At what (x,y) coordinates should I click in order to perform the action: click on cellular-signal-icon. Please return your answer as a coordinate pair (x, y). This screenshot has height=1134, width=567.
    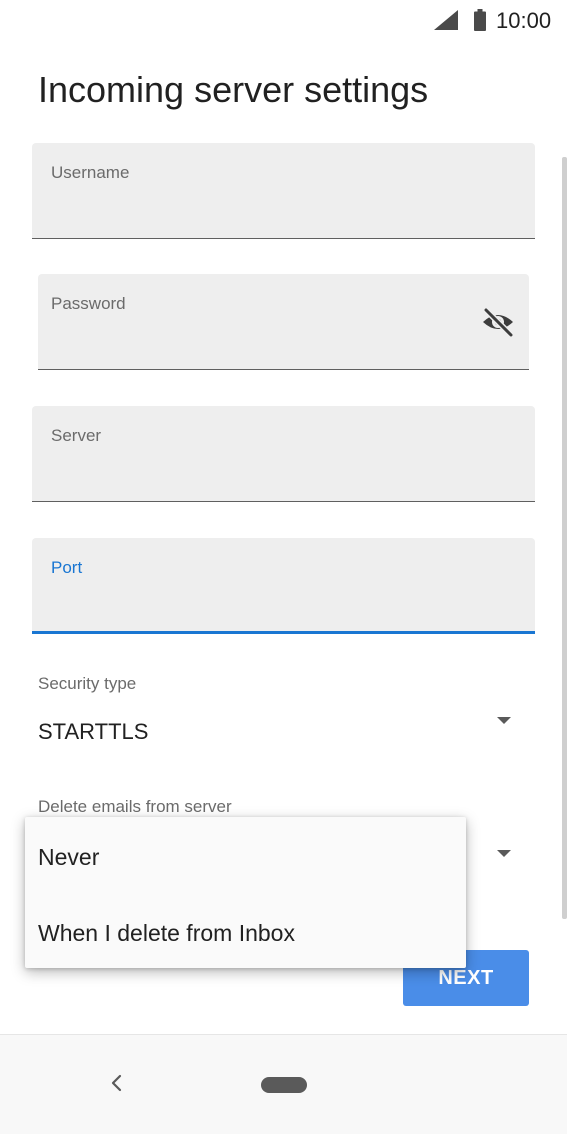
    Looking at the image, I should click on (446, 20).